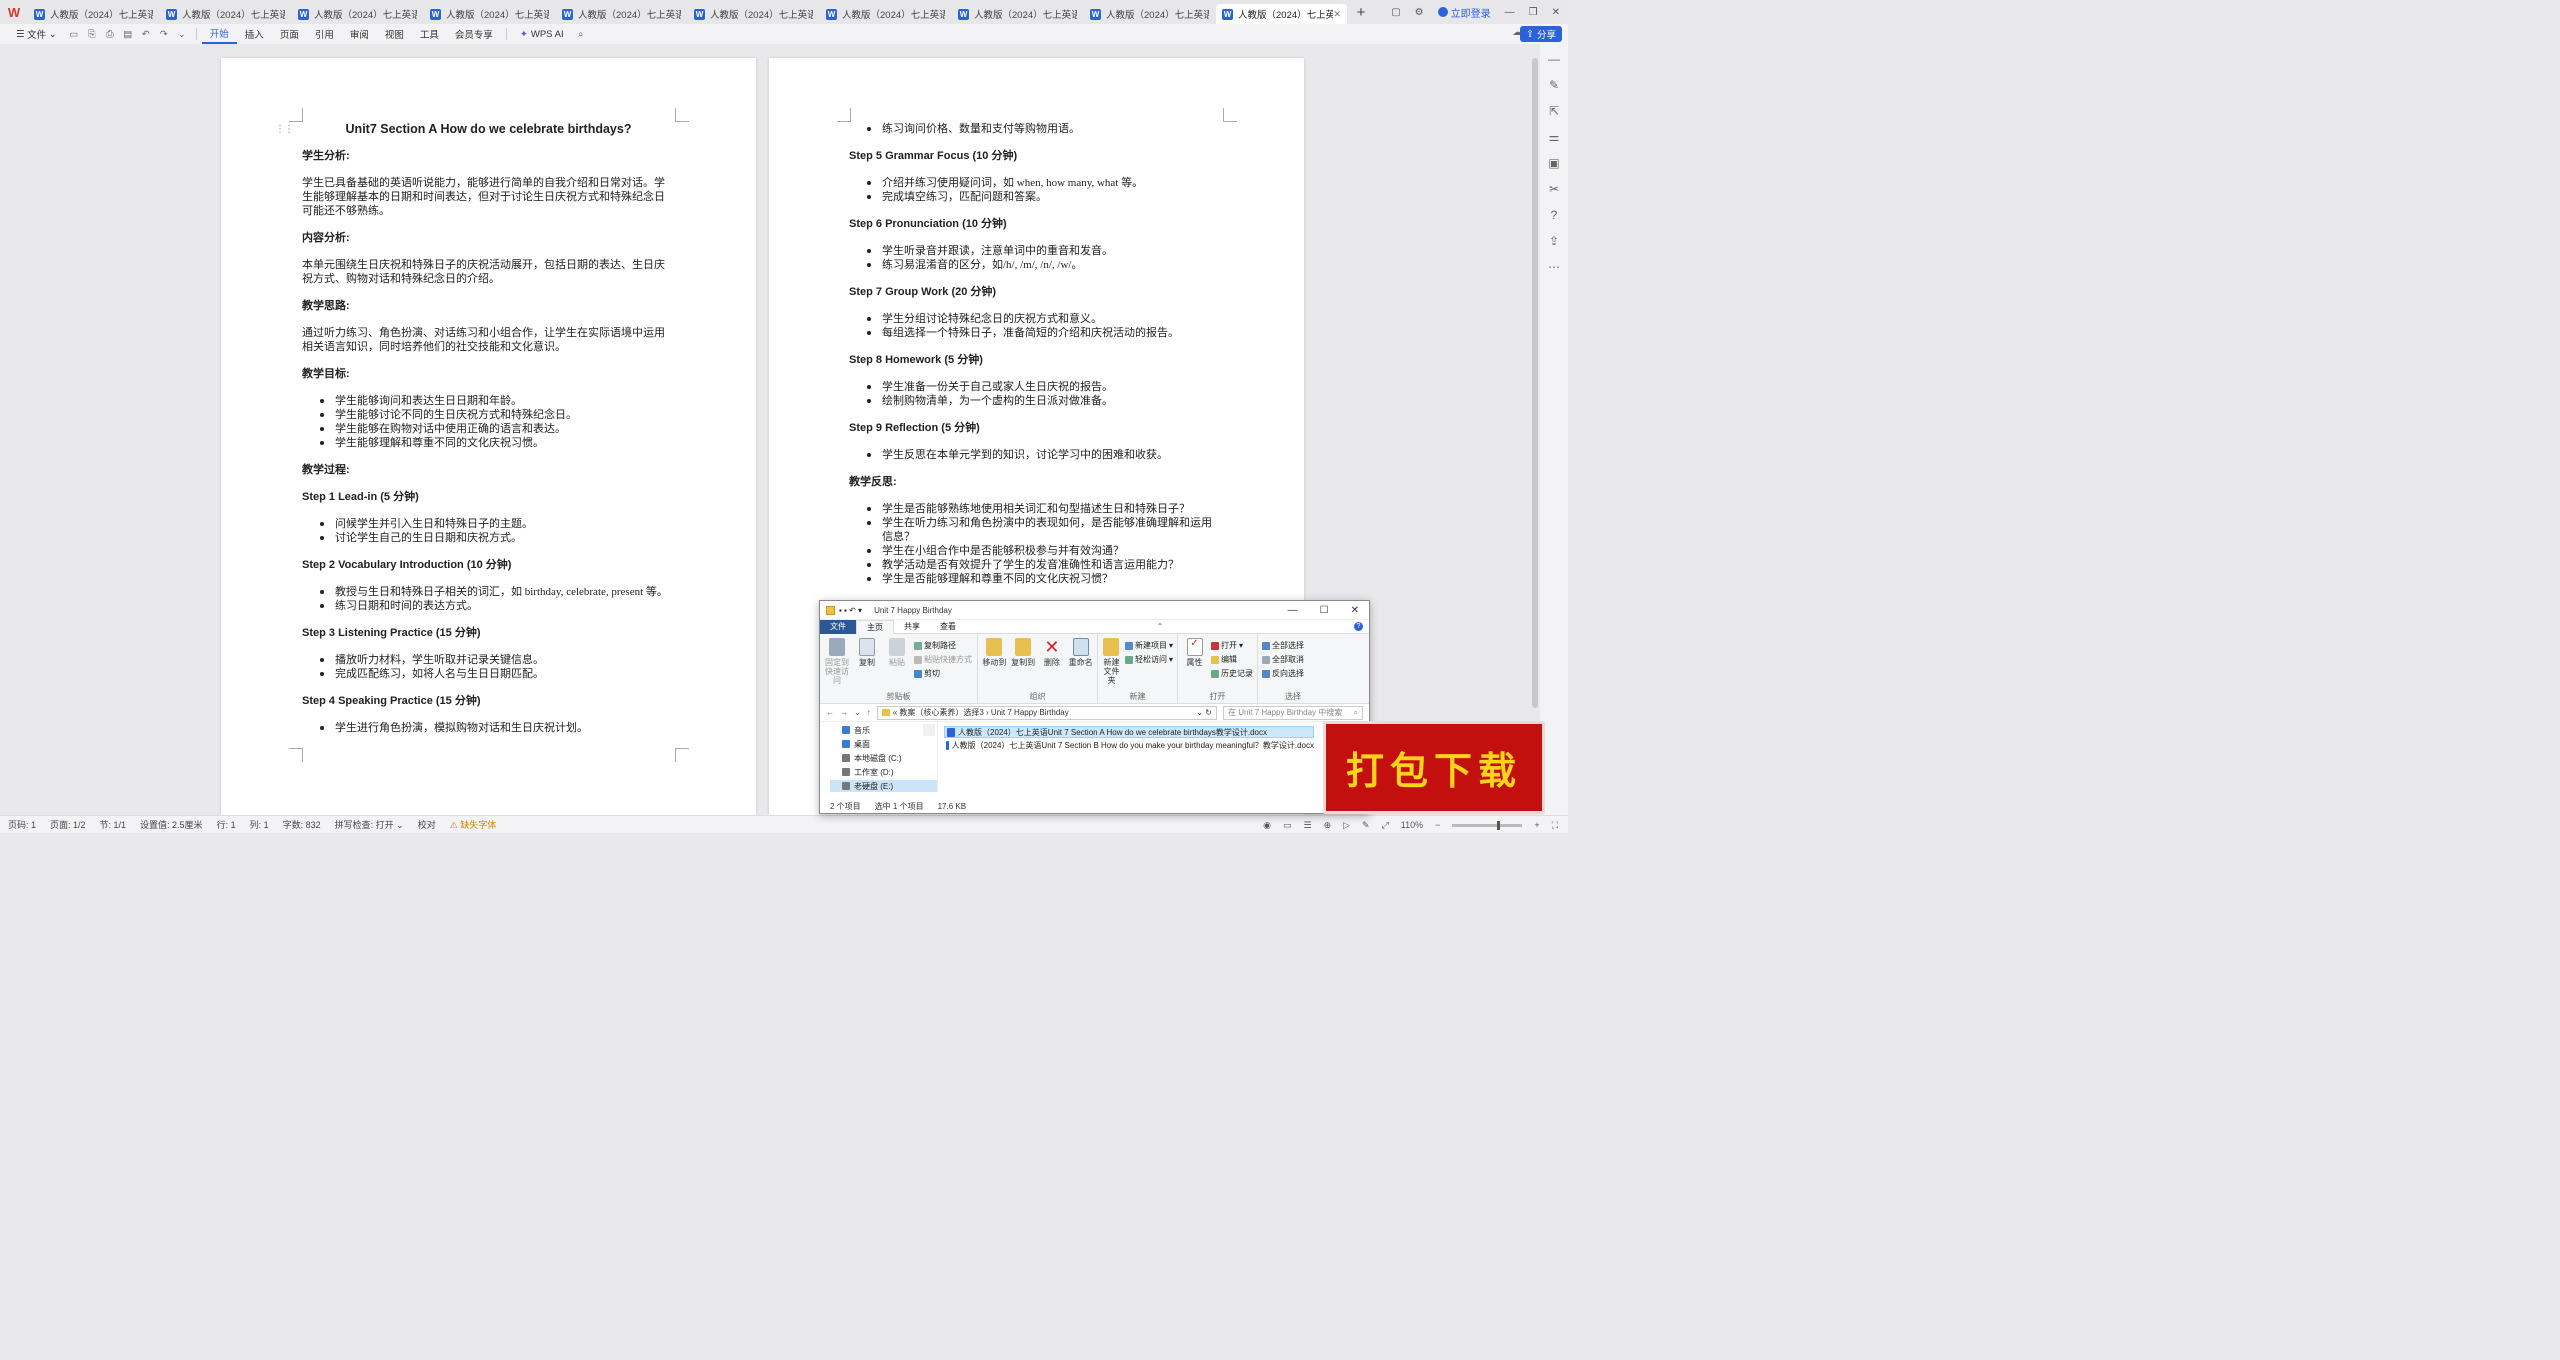 The width and height of the screenshot is (2560, 1360). Describe the element at coordinates (429, 34) in the screenshot. I see `menu-item: 工具` at that location.